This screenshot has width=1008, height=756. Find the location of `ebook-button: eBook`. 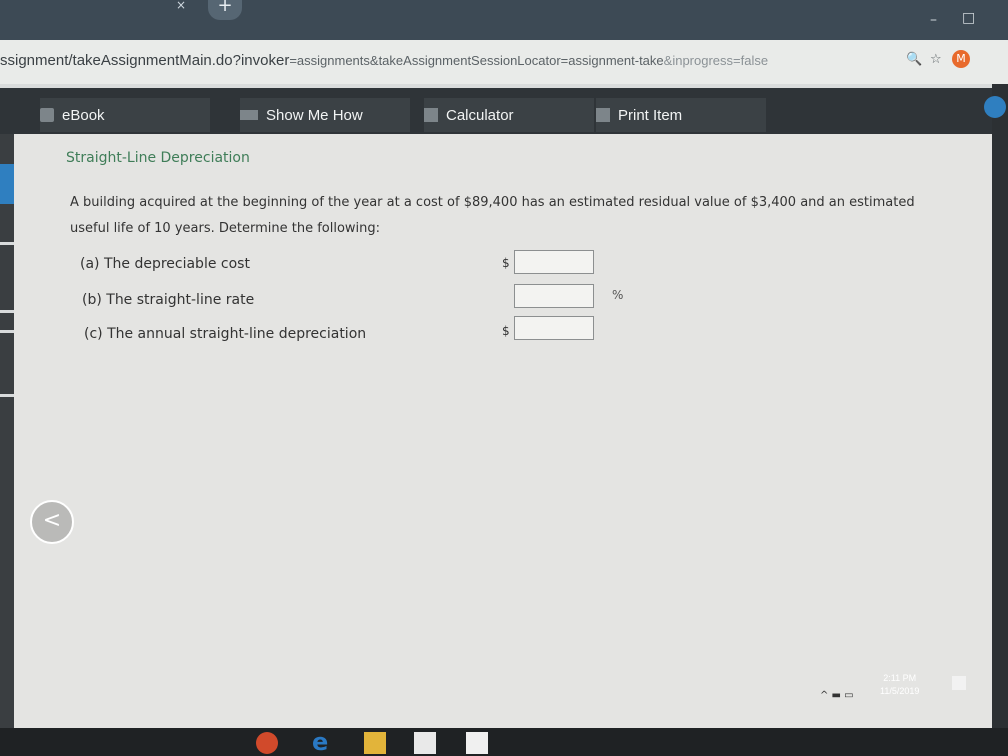

ebook-button: eBook is located at coordinates (125, 115).